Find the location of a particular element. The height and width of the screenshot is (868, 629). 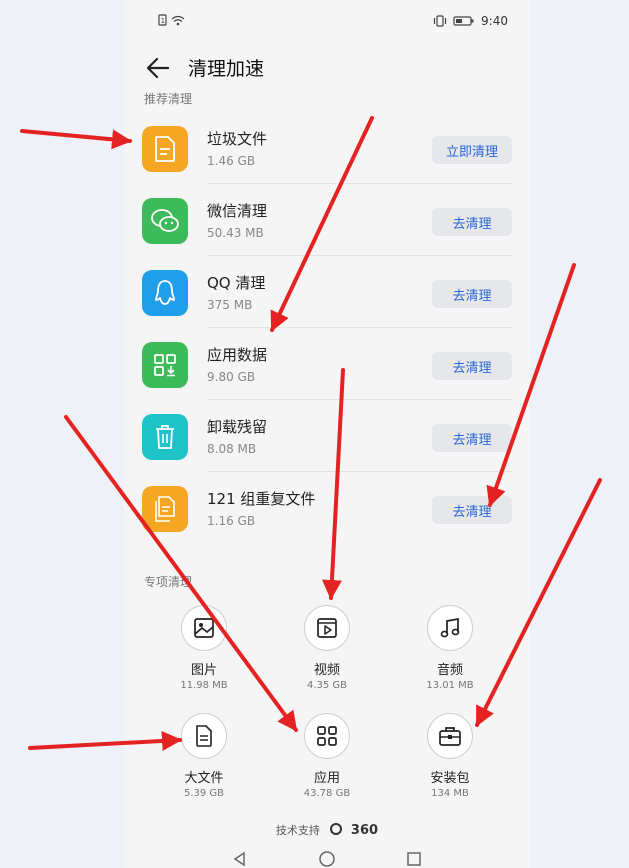

grid-item-size: 11.98 MB is located at coordinates (204, 685).